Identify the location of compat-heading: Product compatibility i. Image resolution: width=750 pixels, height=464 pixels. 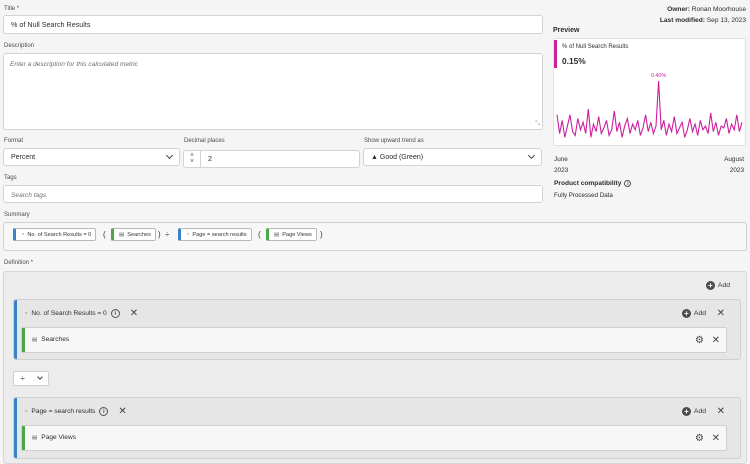
(593, 183).